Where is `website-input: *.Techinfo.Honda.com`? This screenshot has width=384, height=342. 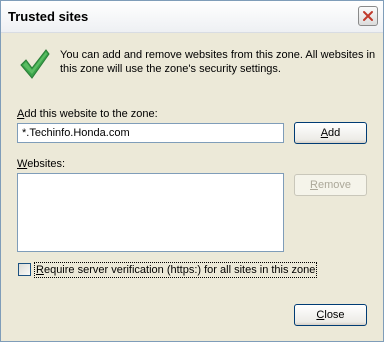 website-input: *.Techinfo.Honda.com is located at coordinates (150, 133).